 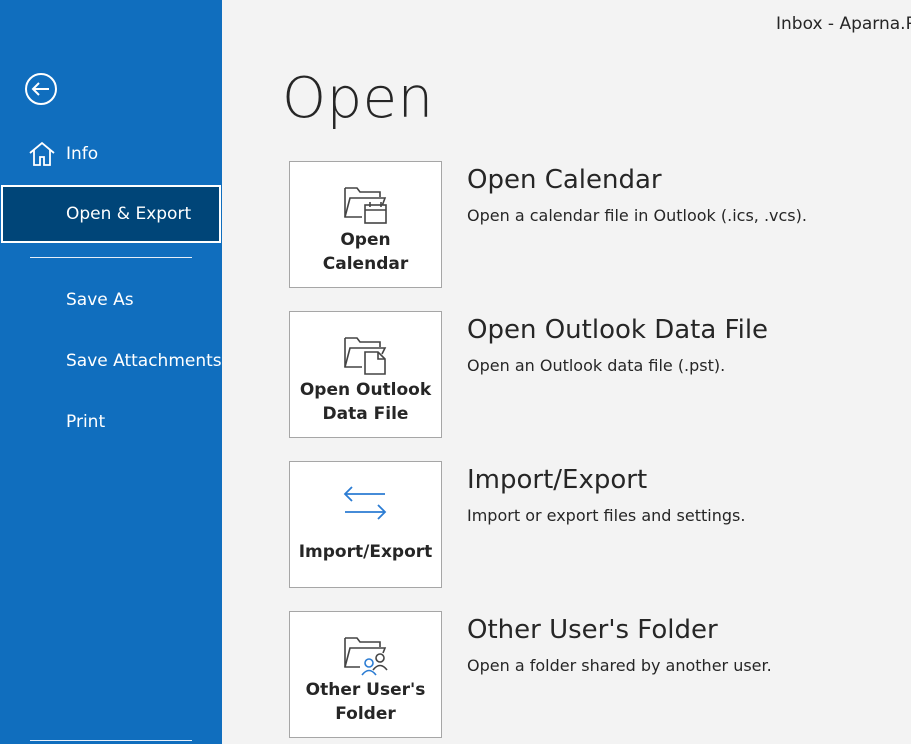 I want to click on home-icon, so click(x=42, y=153).